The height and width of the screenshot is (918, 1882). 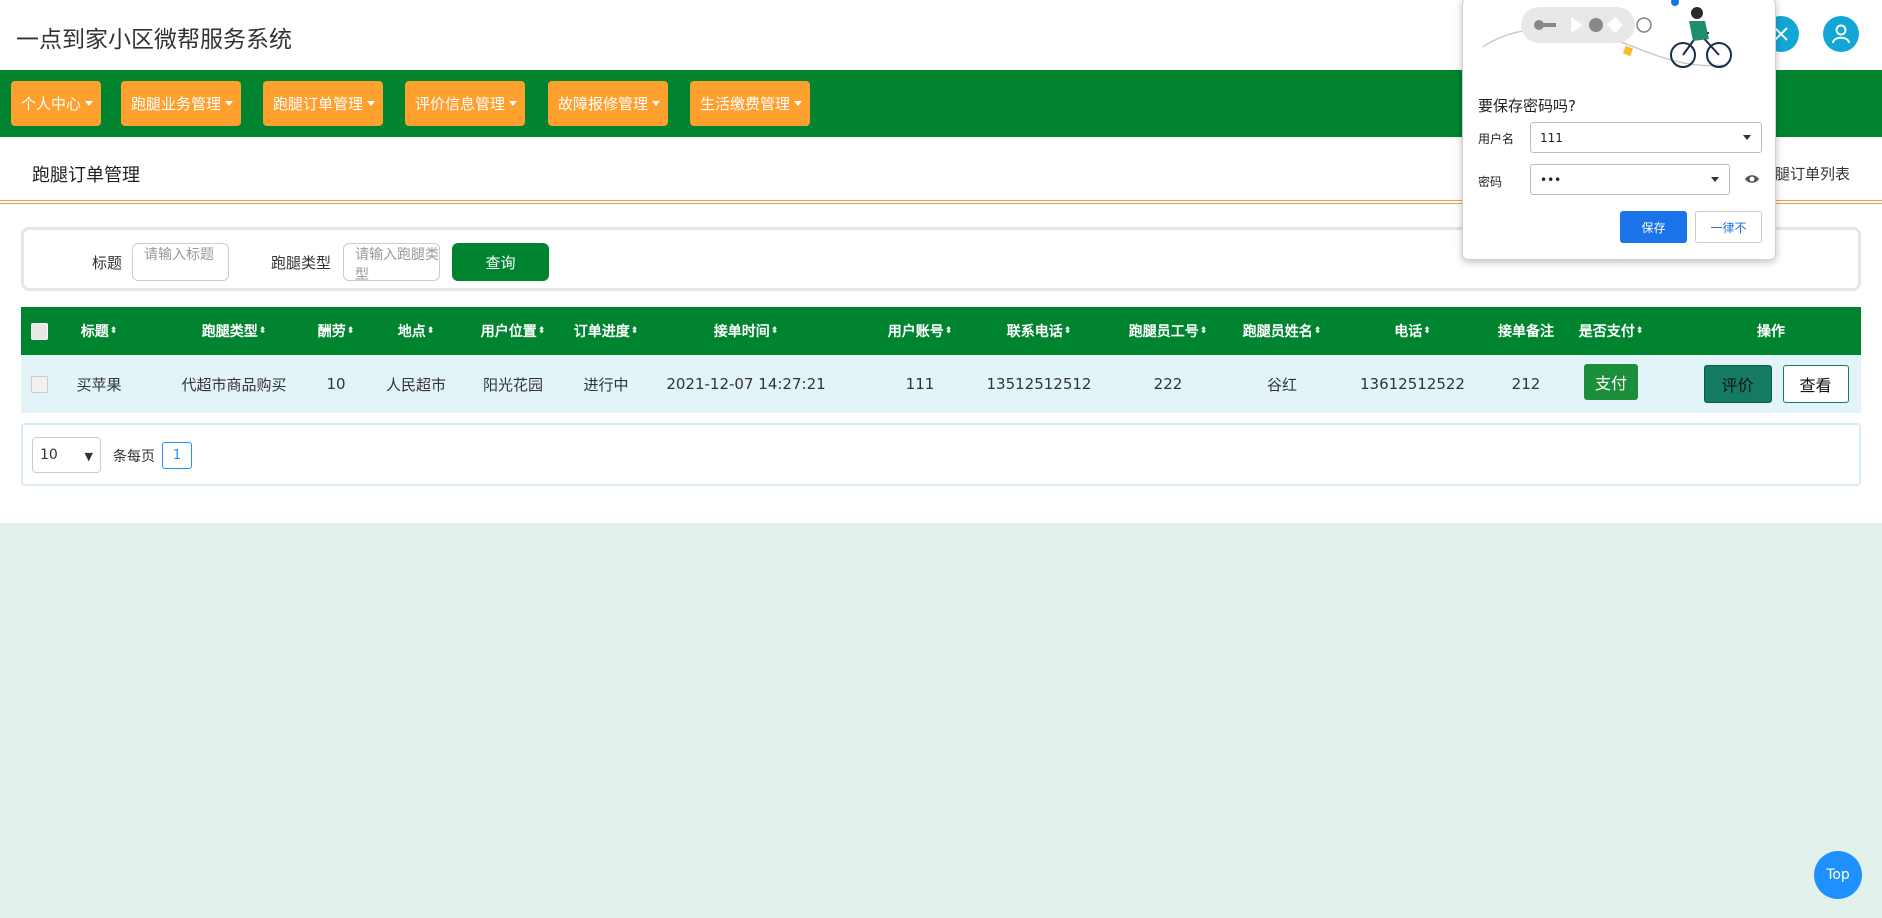 What do you see at coordinates (1282, 331) in the screenshot?
I see `col-runner-name: 跑腿员姓名 ⬍` at bounding box center [1282, 331].